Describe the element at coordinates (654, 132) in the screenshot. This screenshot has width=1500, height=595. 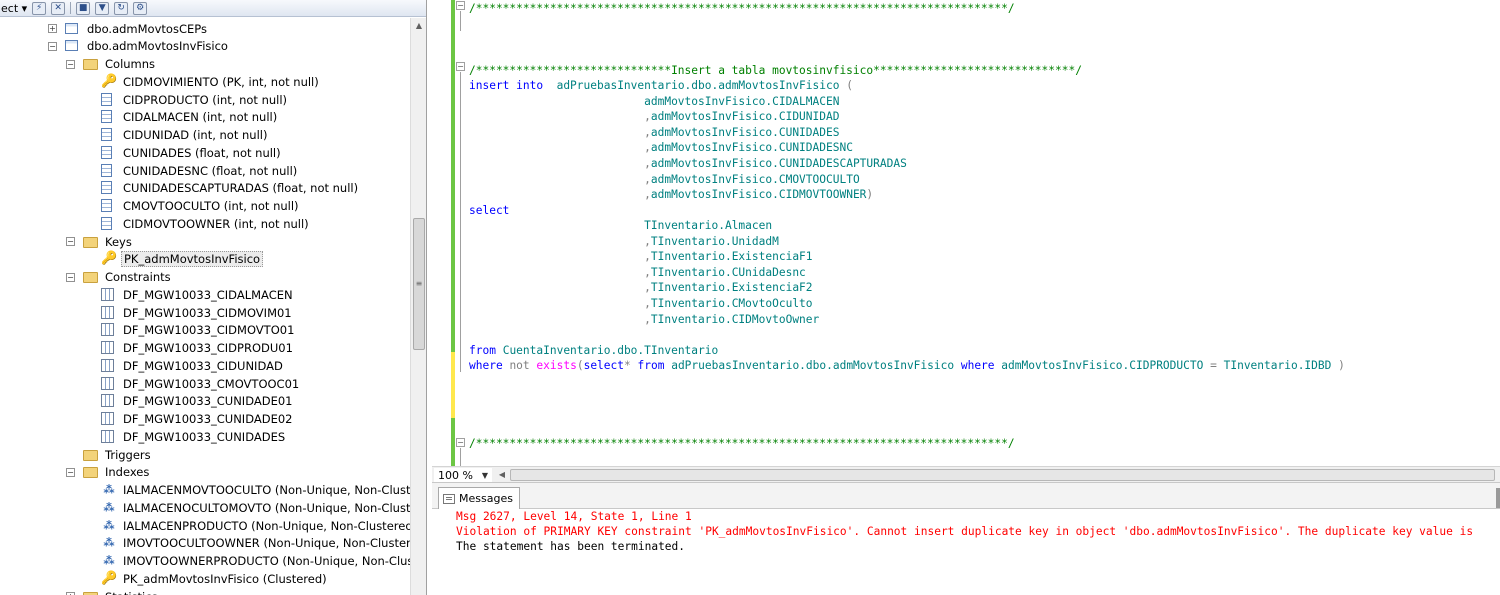
I see `code-line: ,admMovtosInvFisico.CUNIDADES` at that location.